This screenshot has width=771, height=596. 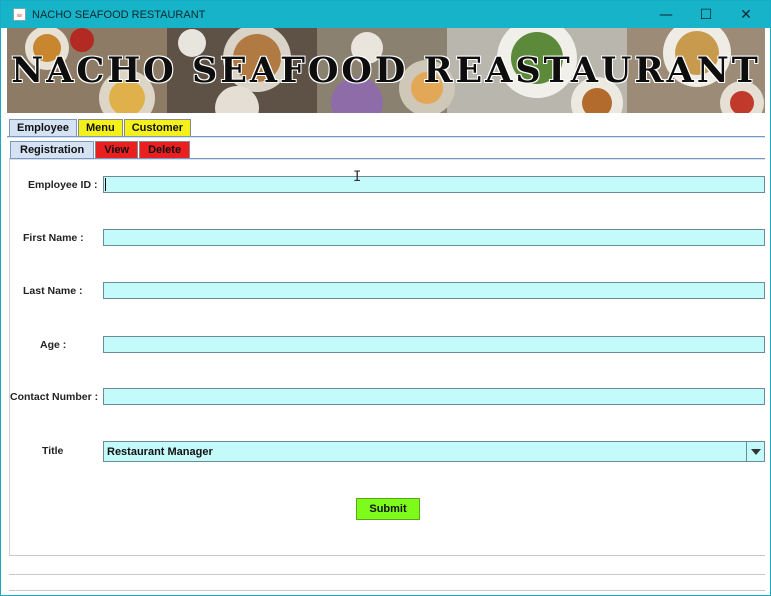 What do you see at coordinates (434, 344) in the screenshot?
I see `age-input` at bounding box center [434, 344].